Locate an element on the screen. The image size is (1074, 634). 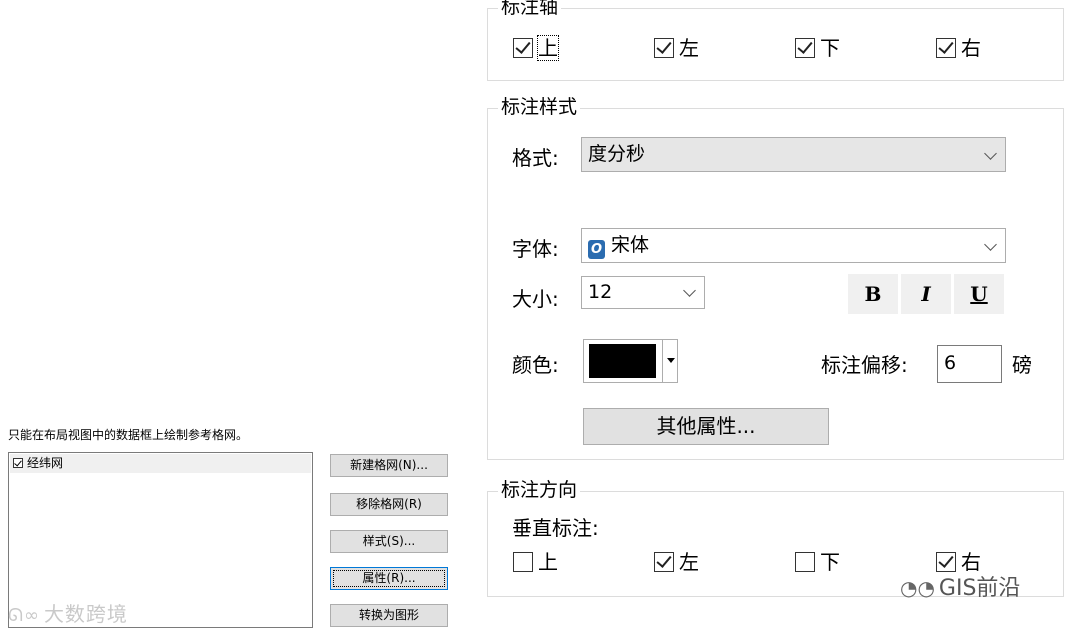
color-label: 颜色: is located at coordinates (535, 365).